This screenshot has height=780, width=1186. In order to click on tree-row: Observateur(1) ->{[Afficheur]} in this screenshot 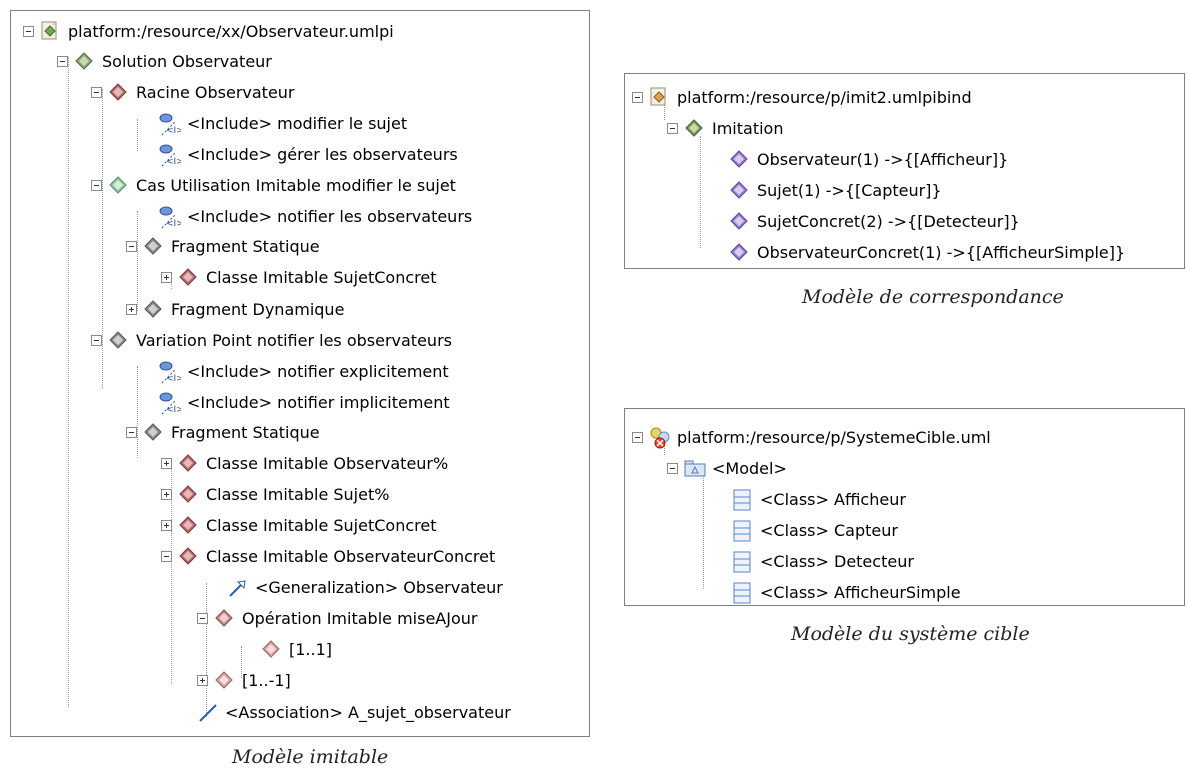, I will do `click(868, 159)`.